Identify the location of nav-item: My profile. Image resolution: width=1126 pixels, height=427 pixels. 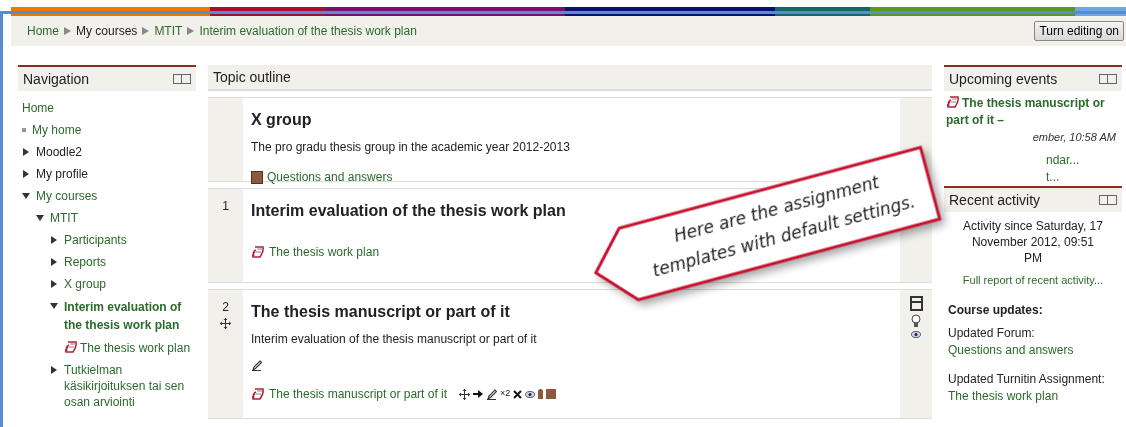
(62, 174).